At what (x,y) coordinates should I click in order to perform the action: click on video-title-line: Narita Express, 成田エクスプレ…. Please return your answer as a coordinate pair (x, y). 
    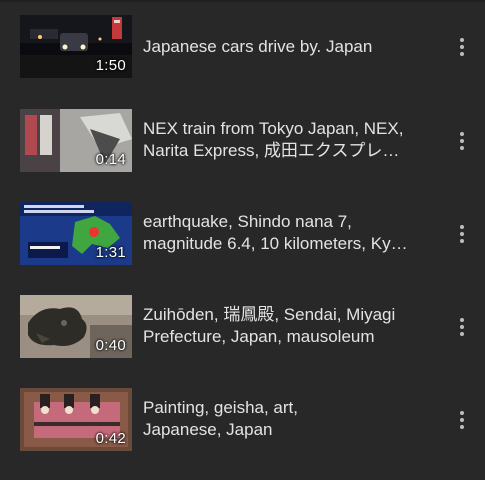
    Looking at the image, I should click on (271, 150).